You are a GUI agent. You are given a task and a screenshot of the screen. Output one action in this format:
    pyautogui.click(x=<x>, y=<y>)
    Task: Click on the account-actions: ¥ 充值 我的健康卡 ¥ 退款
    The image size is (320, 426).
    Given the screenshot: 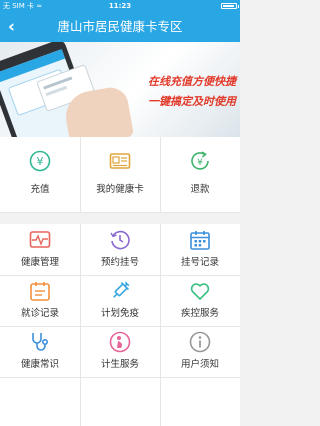 What is the action you would take?
    pyautogui.click(x=120, y=175)
    